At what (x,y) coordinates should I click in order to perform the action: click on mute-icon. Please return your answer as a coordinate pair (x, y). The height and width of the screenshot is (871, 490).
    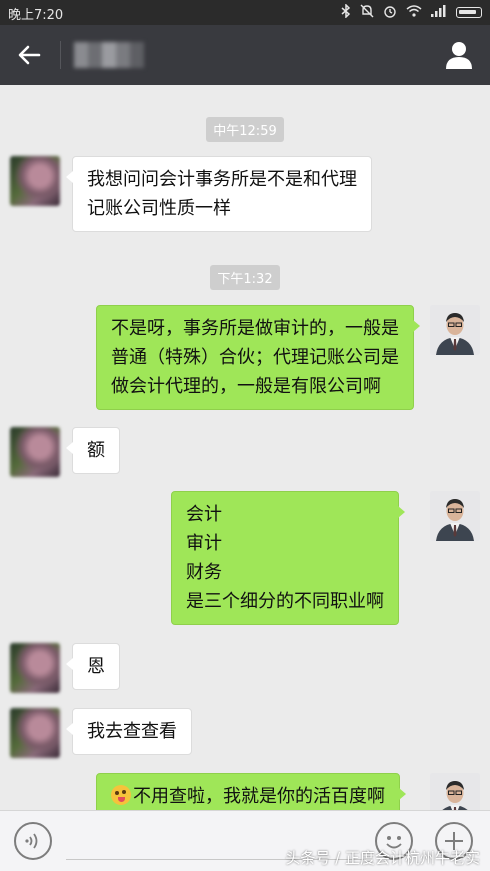
    Looking at the image, I should click on (367, 12).